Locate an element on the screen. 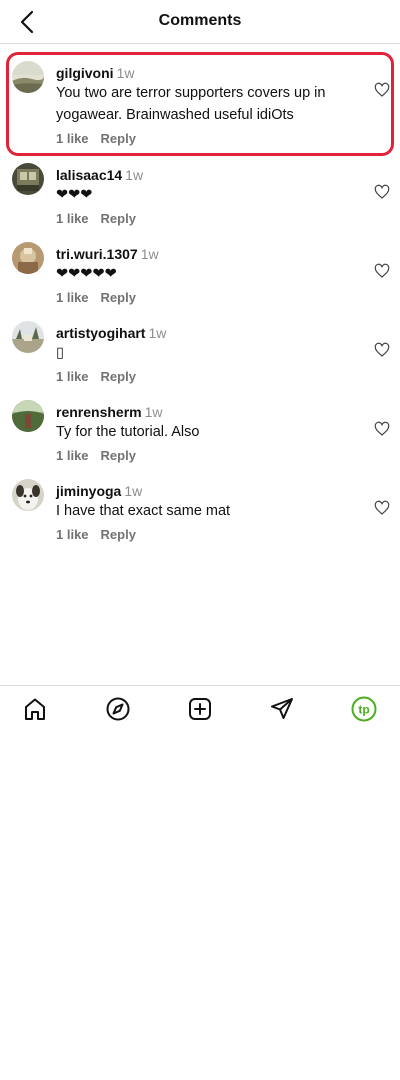 The image size is (400, 1080). profile-initials: tp is located at coordinates (363, 710).